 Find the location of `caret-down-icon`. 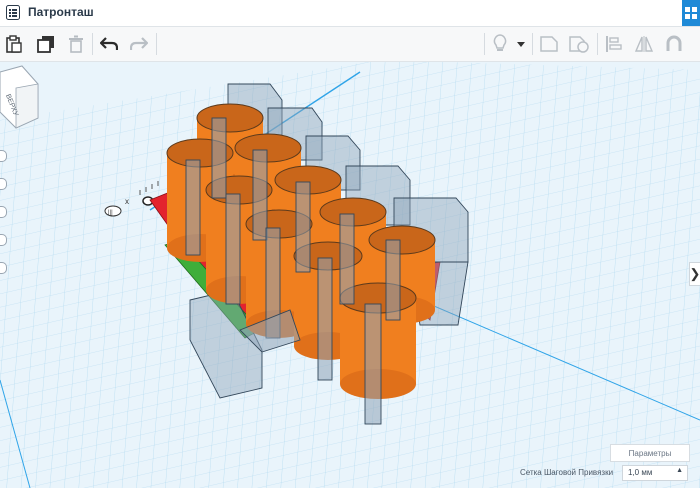

caret-down-icon is located at coordinates (521, 44).